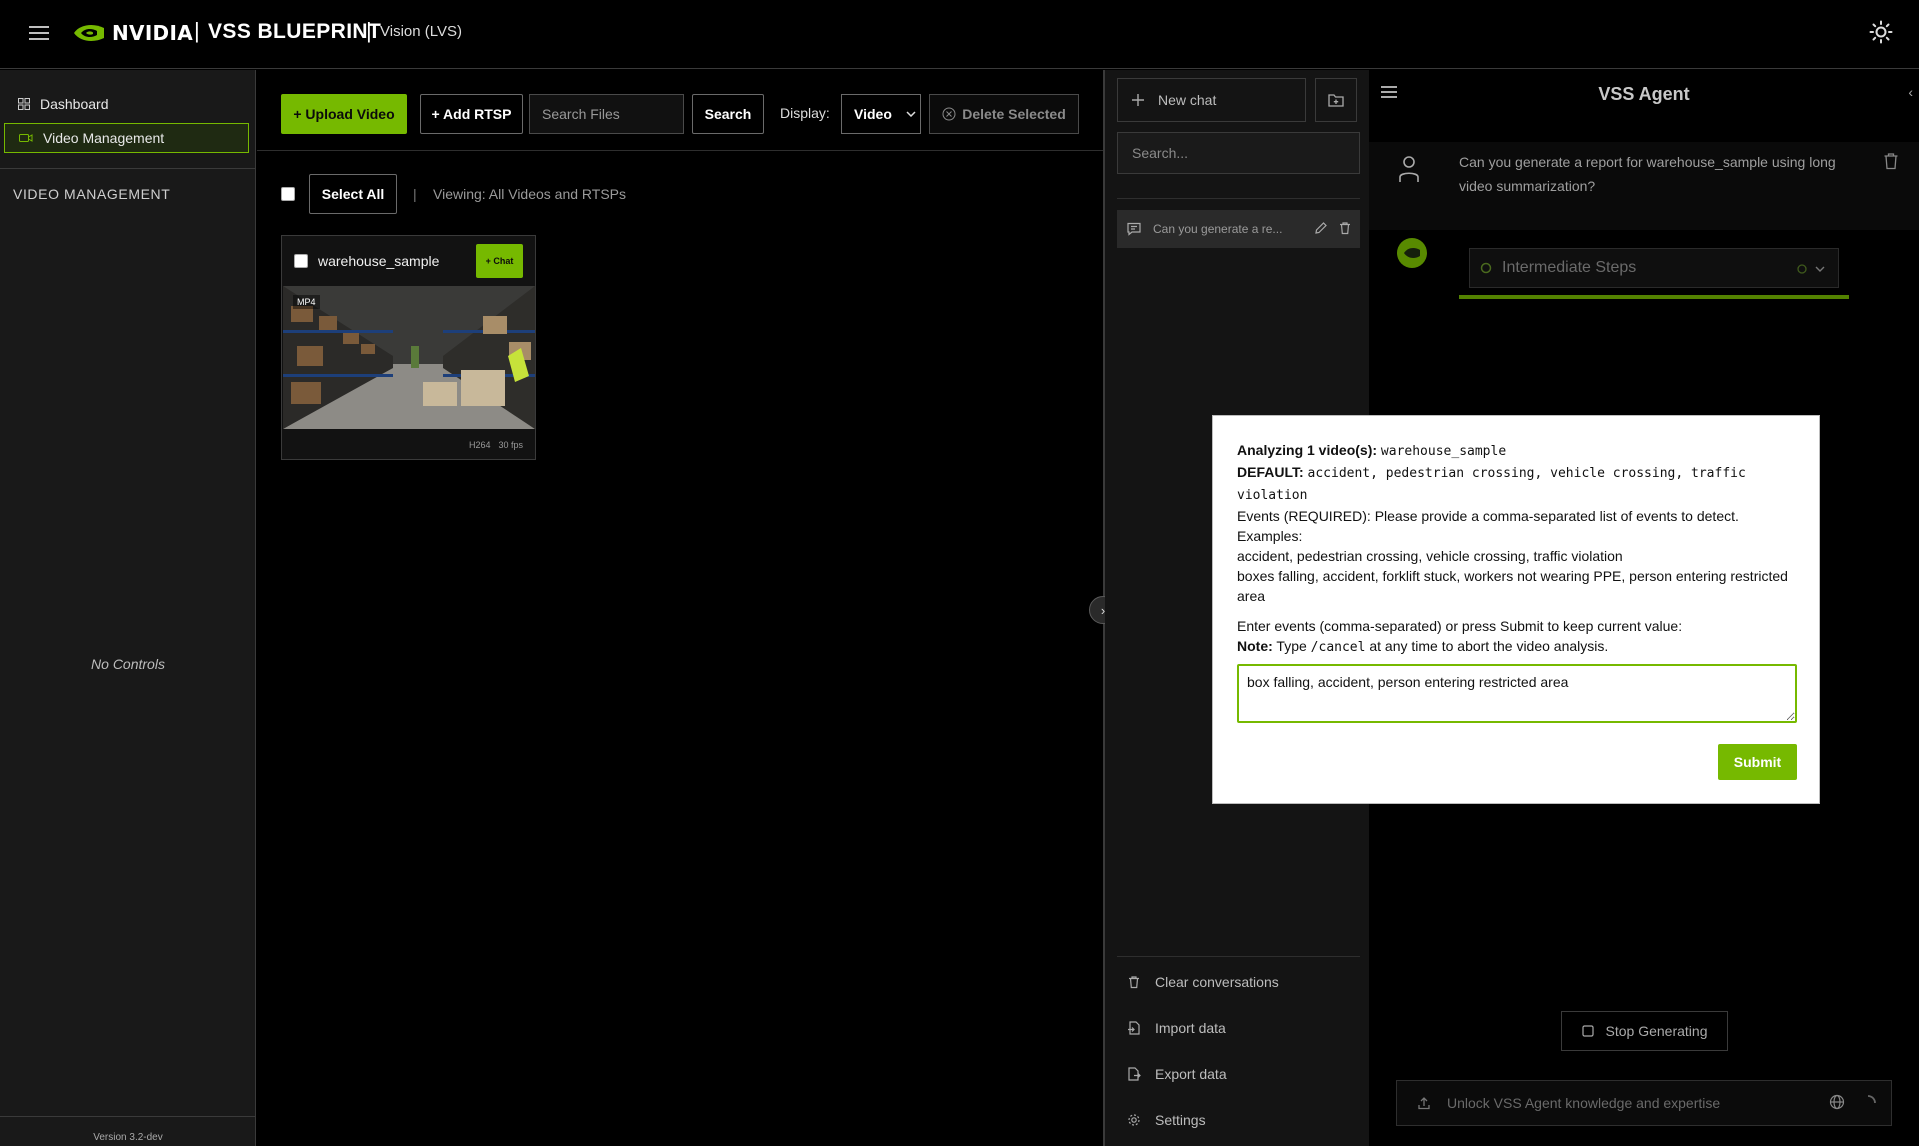 The image size is (1919, 1146). I want to click on submit-button: Submit, so click(1757, 762).